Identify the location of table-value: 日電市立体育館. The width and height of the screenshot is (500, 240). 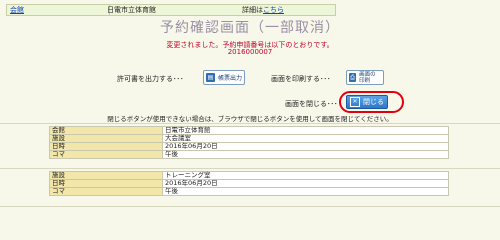
(305, 130).